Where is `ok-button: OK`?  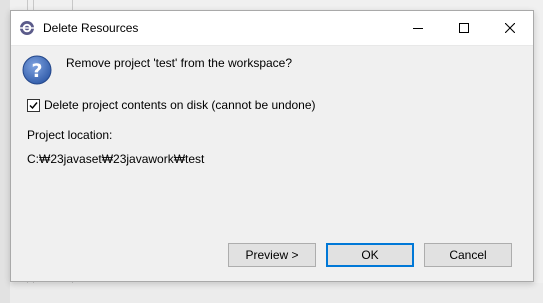 ok-button: OK is located at coordinates (370, 255).